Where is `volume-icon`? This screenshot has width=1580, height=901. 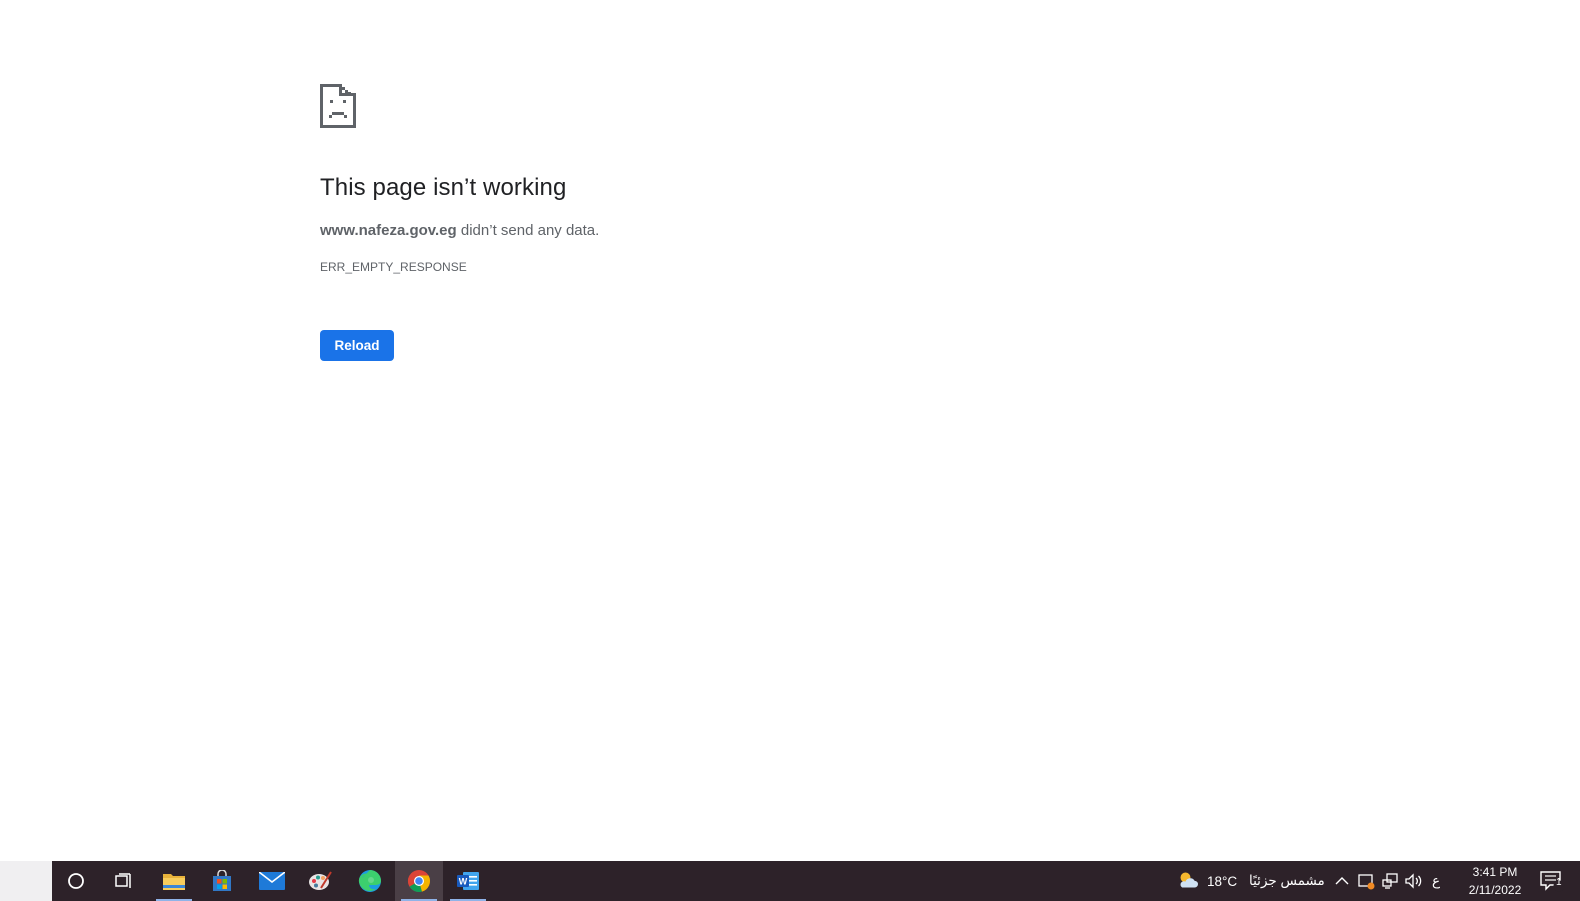 volume-icon is located at coordinates (1413, 881).